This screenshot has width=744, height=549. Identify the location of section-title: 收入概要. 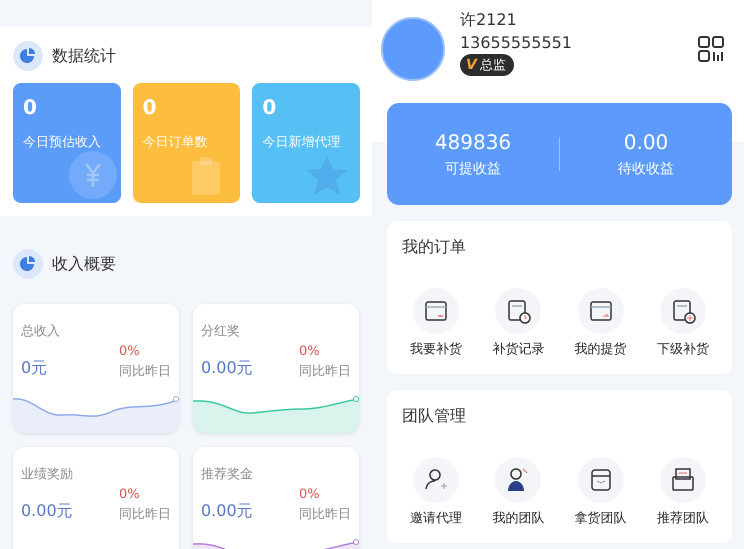
(84, 264).